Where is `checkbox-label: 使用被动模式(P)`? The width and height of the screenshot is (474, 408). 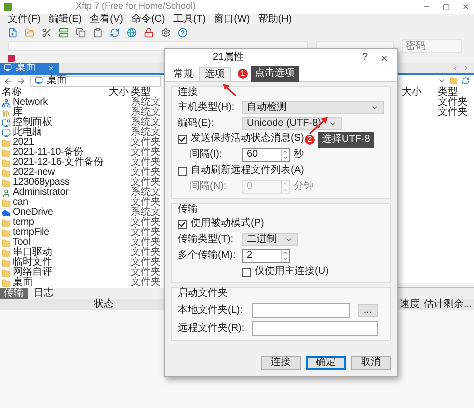
checkbox-label: 使用被动模式(P) is located at coordinates (227, 224).